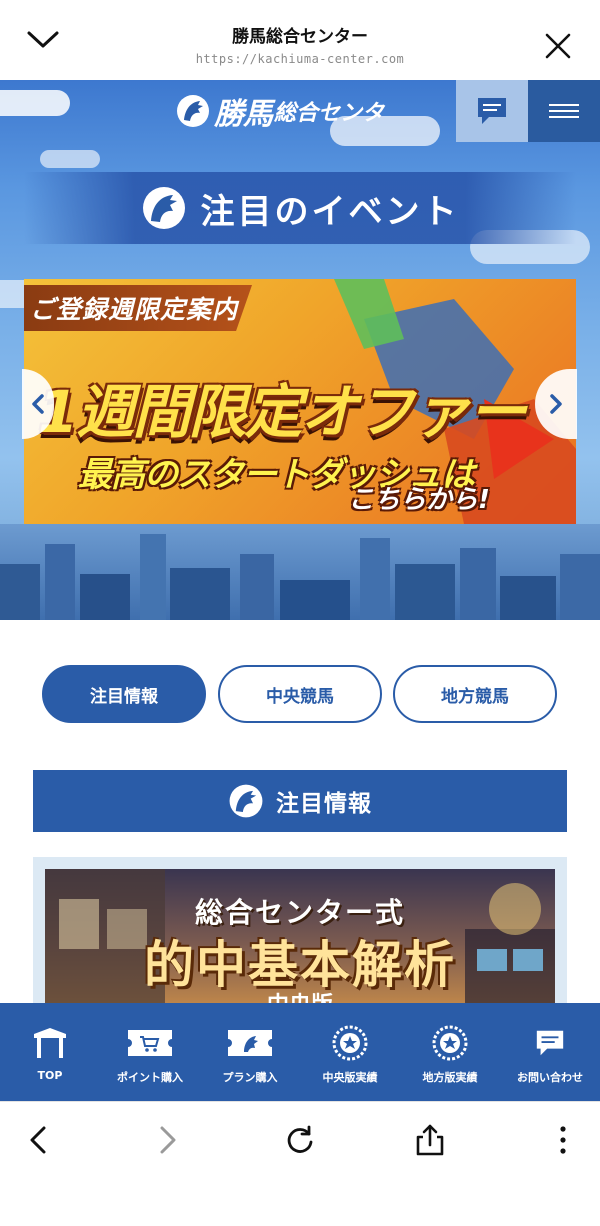 Image resolution: width=600 pixels, height=1226 pixels. Describe the element at coordinates (124, 694) in the screenshot. I see `tab-featured: 注目情報` at that location.